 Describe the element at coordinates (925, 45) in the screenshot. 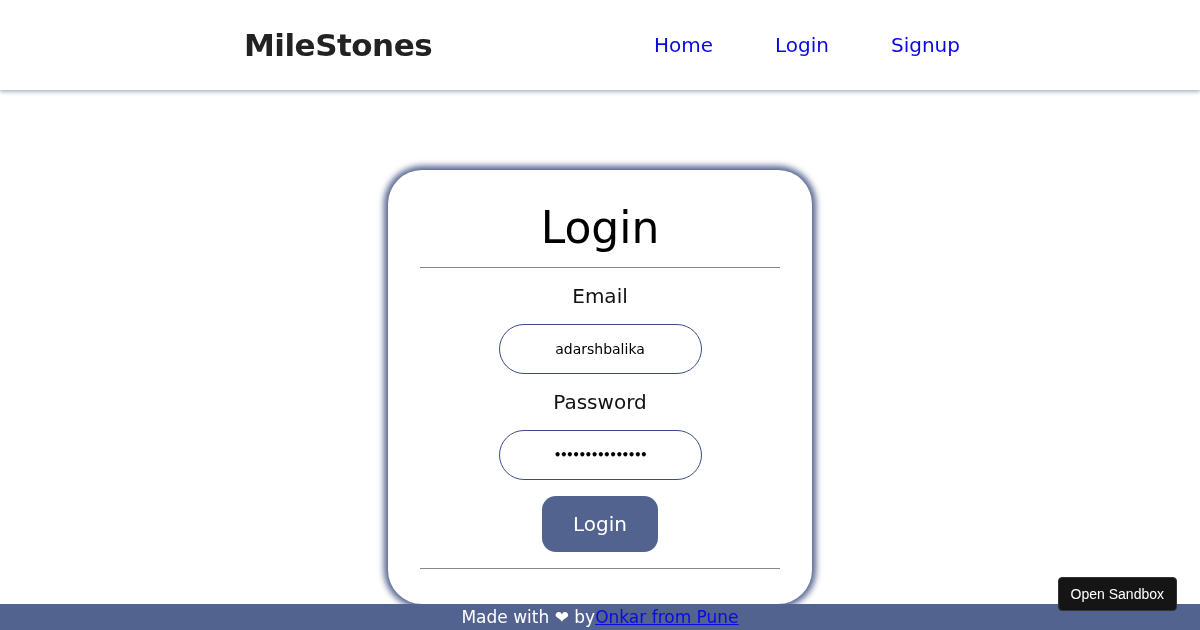

I see `nav-link: Signup` at that location.